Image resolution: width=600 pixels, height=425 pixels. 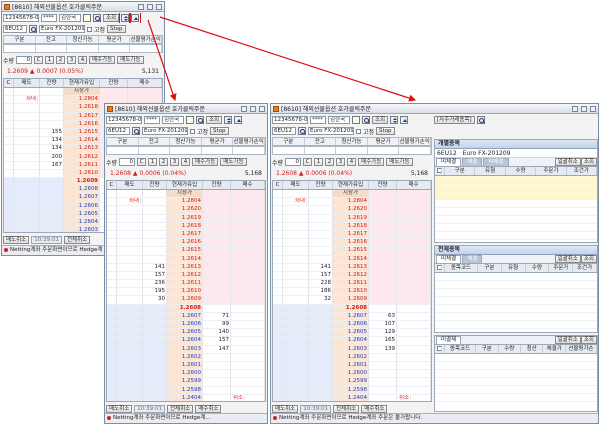 What do you see at coordinates (186, 218) in the screenshot?
I see `ask-price-row: 1.2619` at bounding box center [186, 218].